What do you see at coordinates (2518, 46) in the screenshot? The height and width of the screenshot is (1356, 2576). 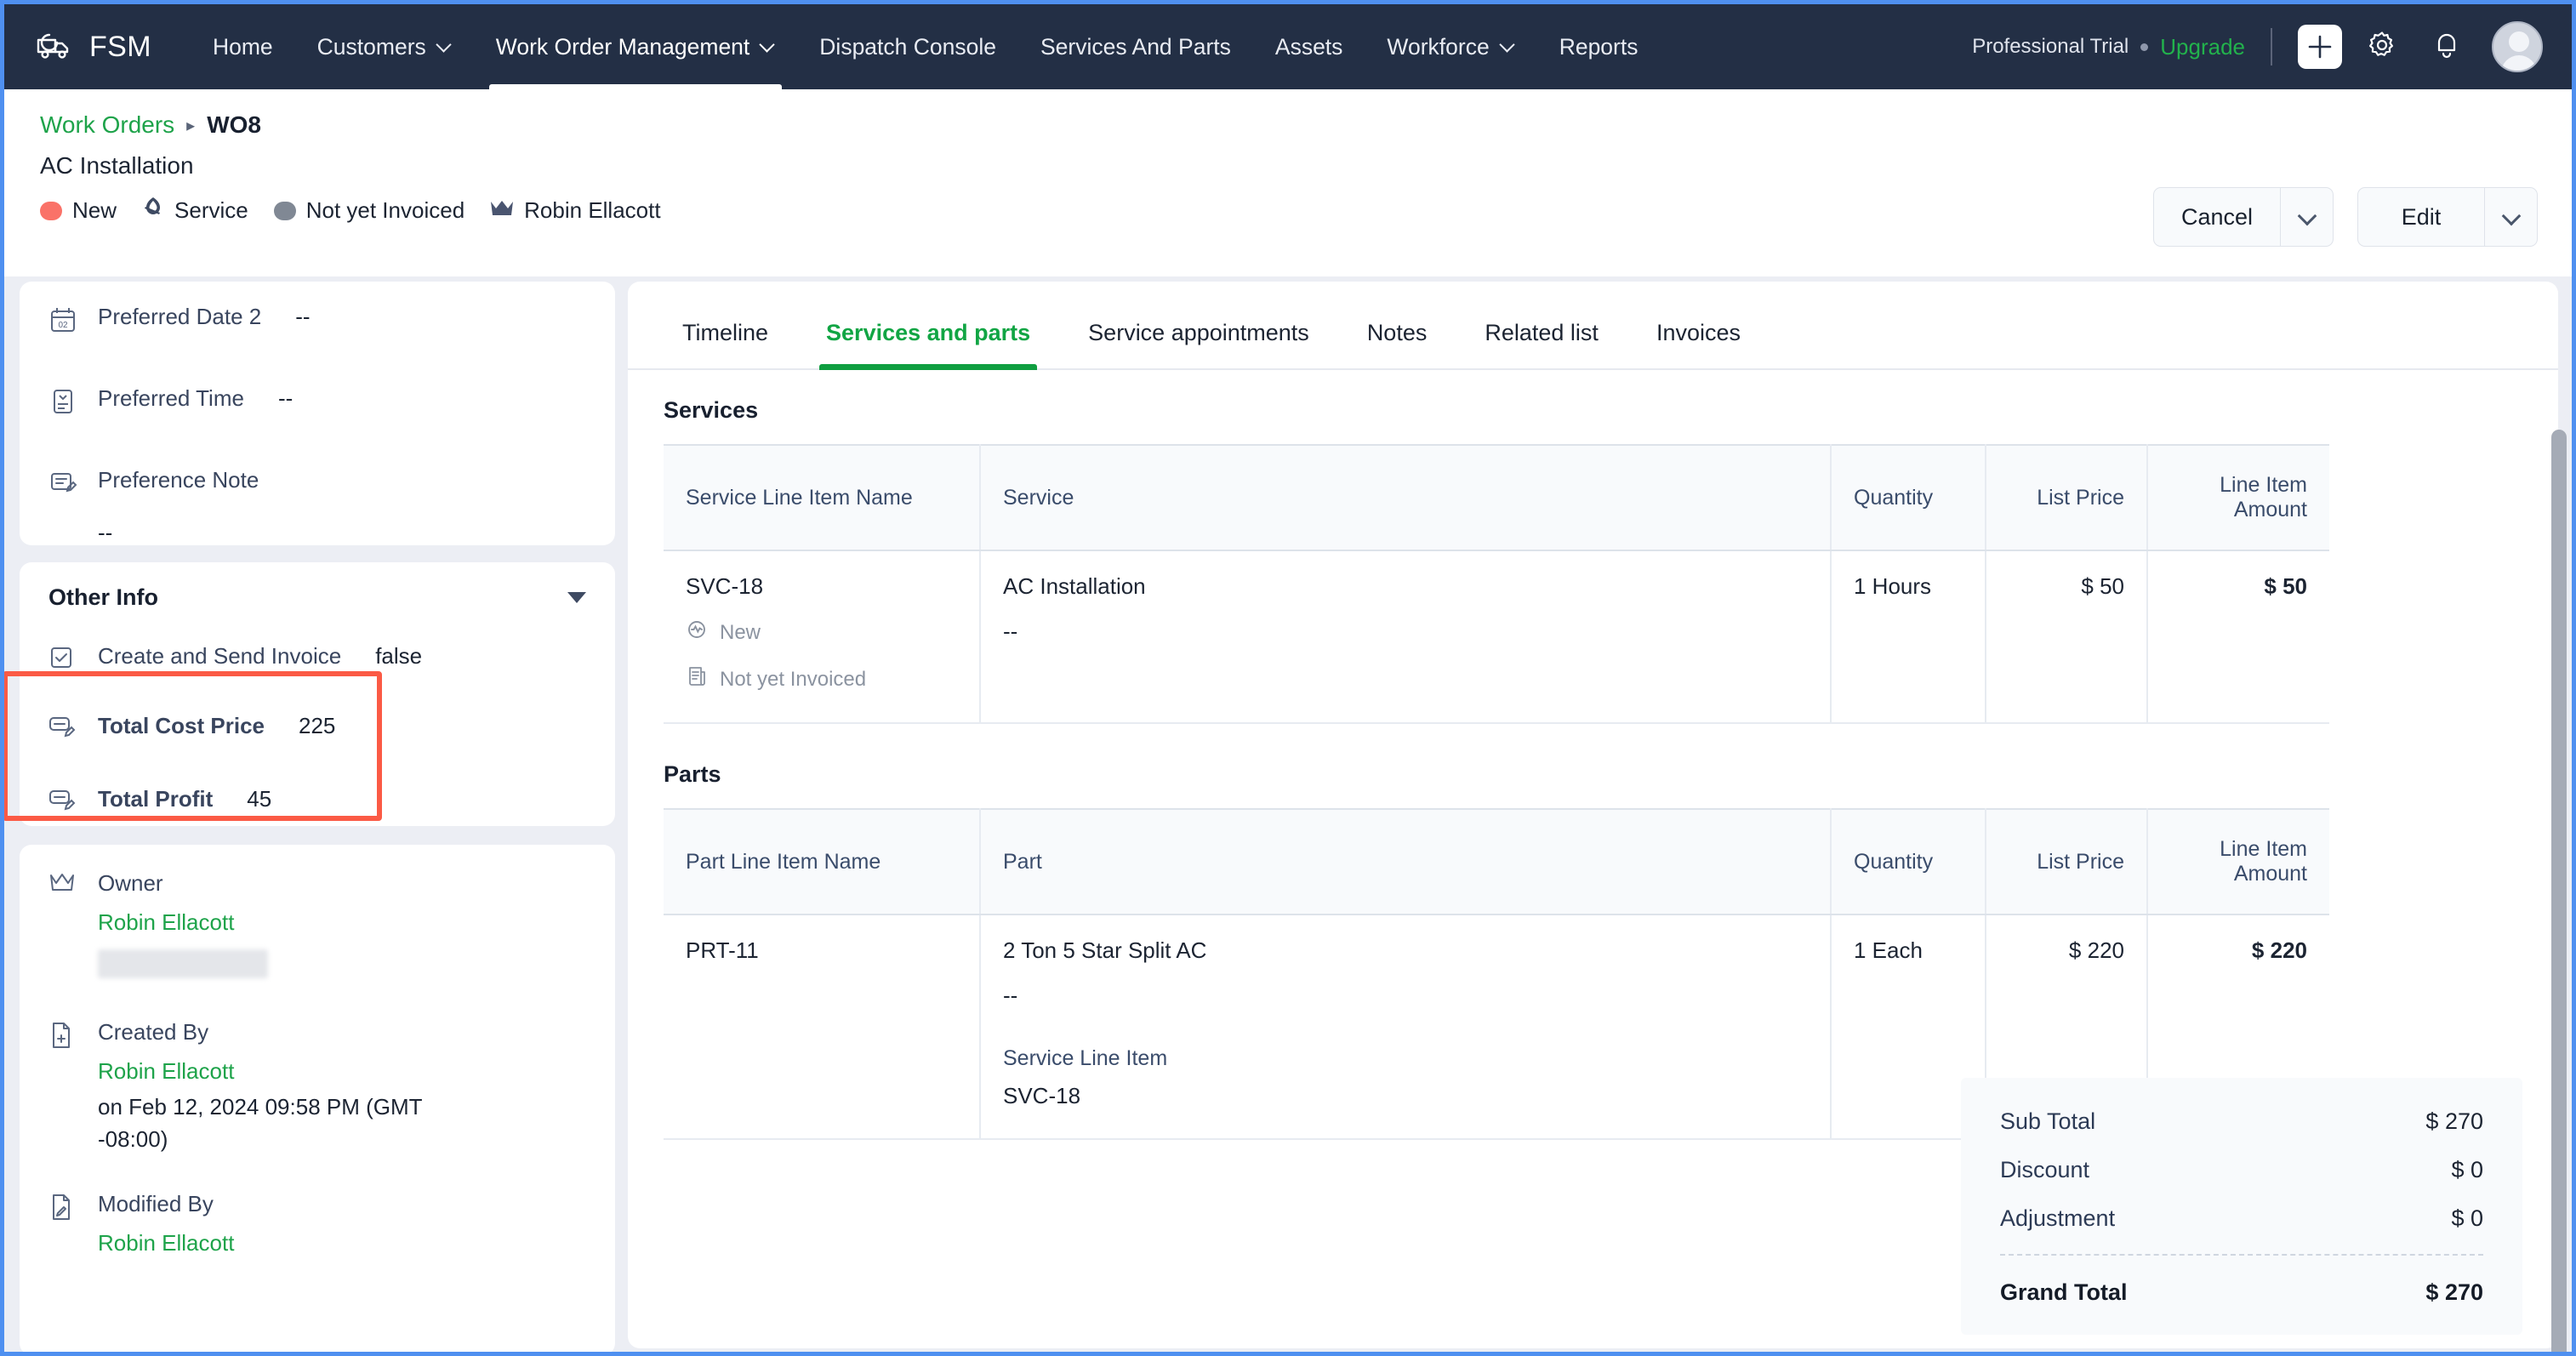 I see `avatar` at bounding box center [2518, 46].